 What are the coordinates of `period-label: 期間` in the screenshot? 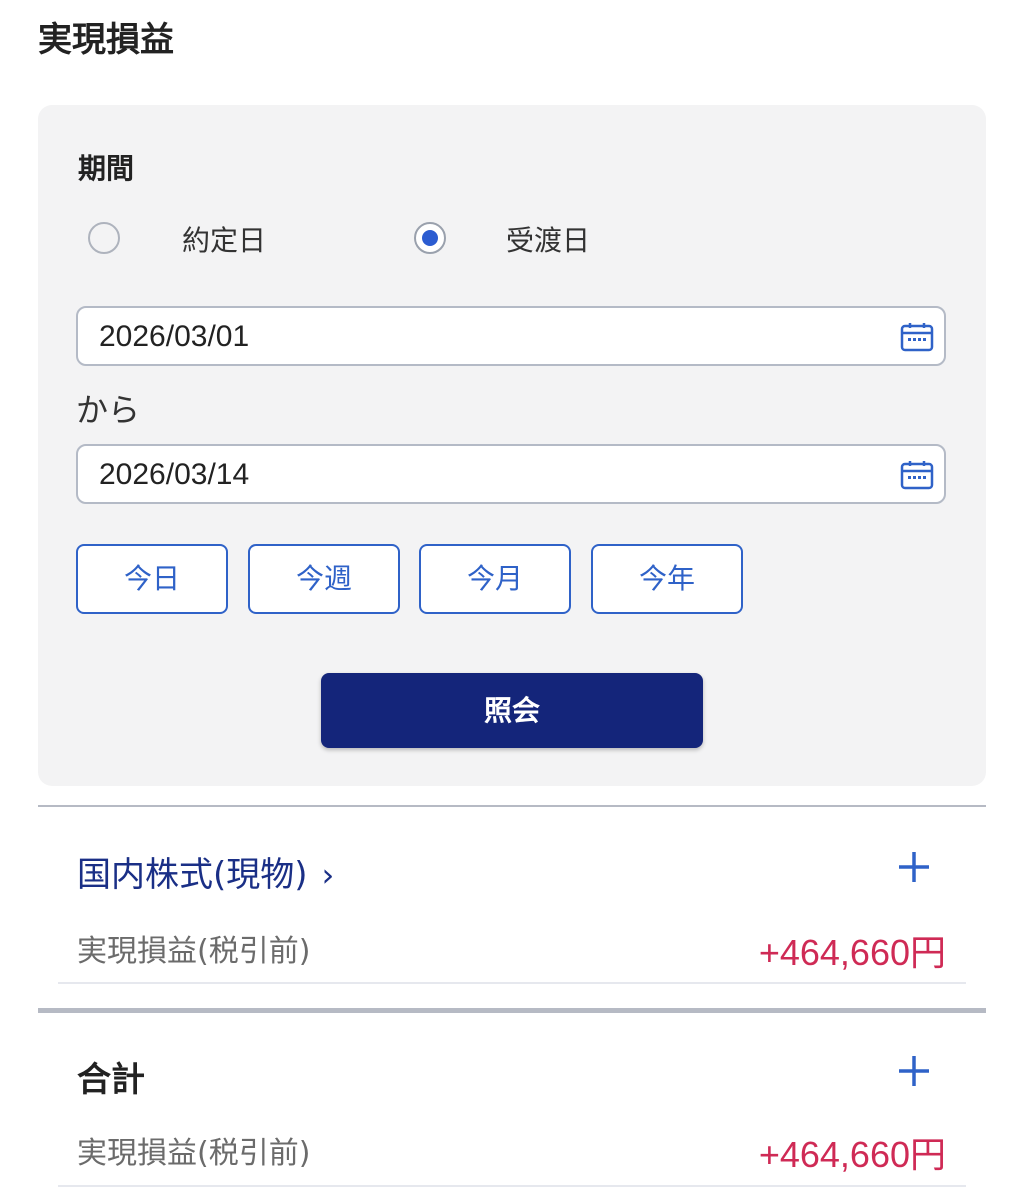 It's located at (106, 168).